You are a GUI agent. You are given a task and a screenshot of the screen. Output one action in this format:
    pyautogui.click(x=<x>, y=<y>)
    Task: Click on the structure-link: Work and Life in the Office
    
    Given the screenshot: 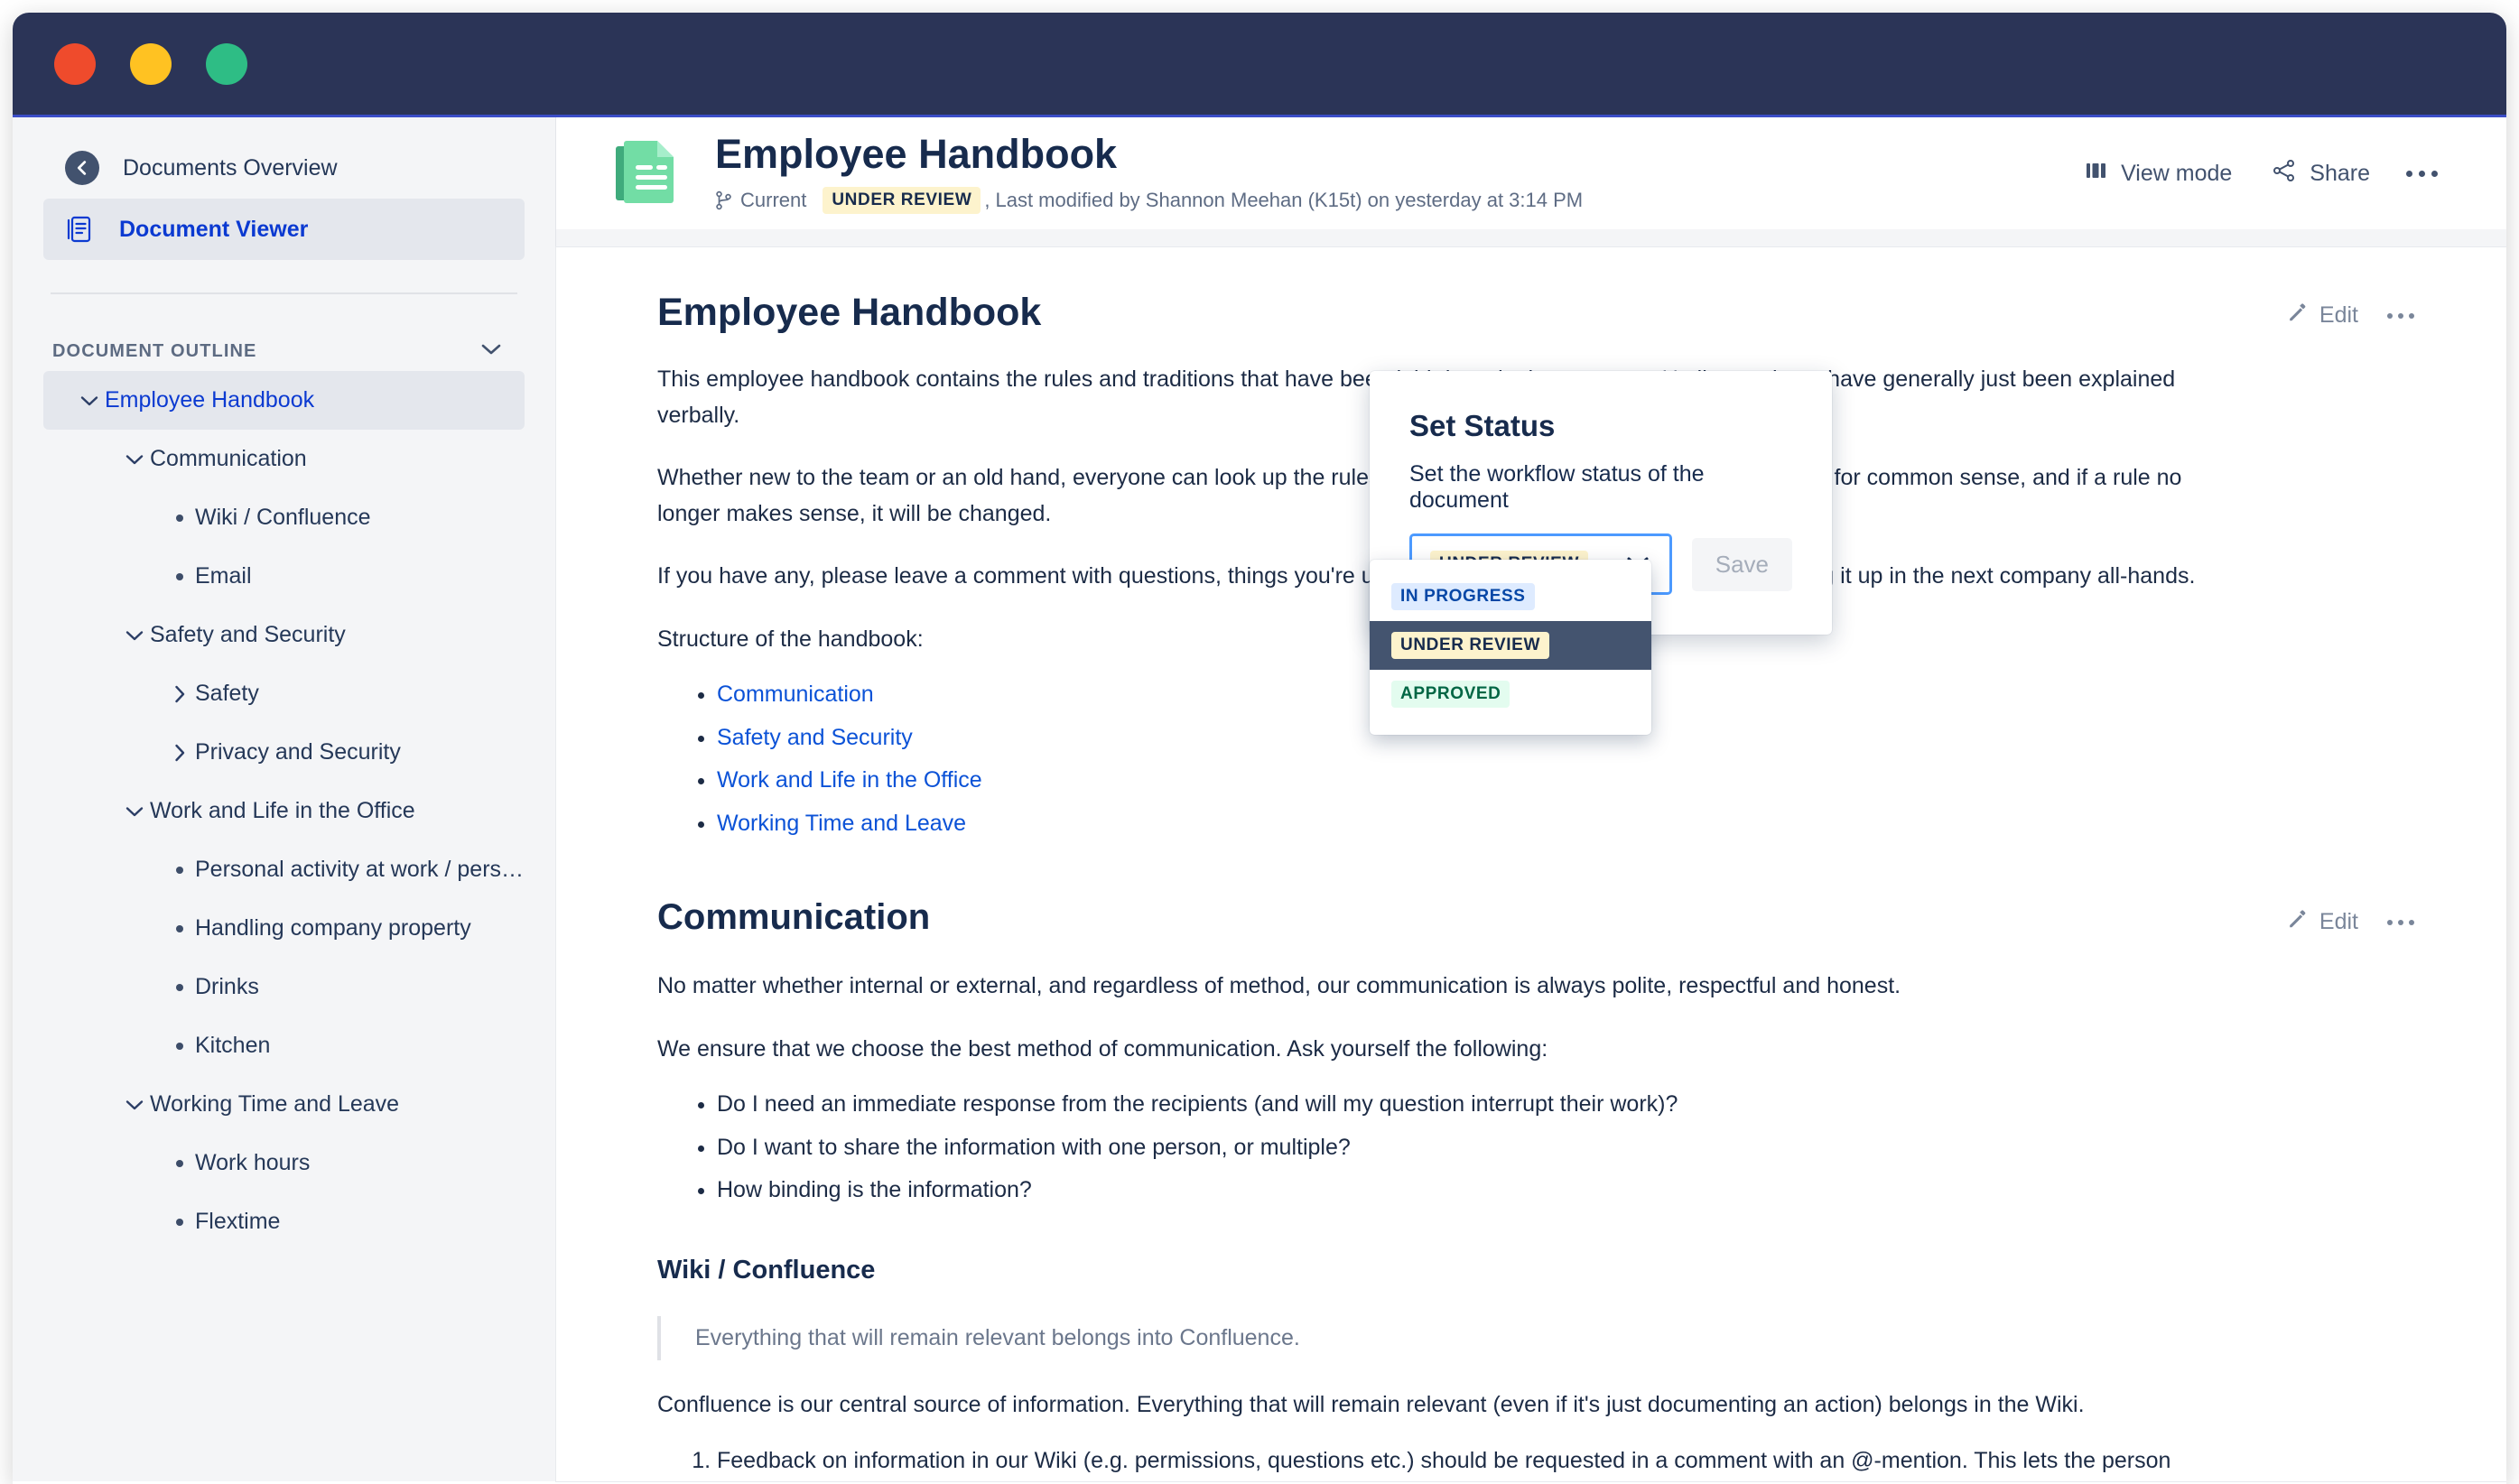 What is the action you would take?
    pyautogui.click(x=849, y=780)
    